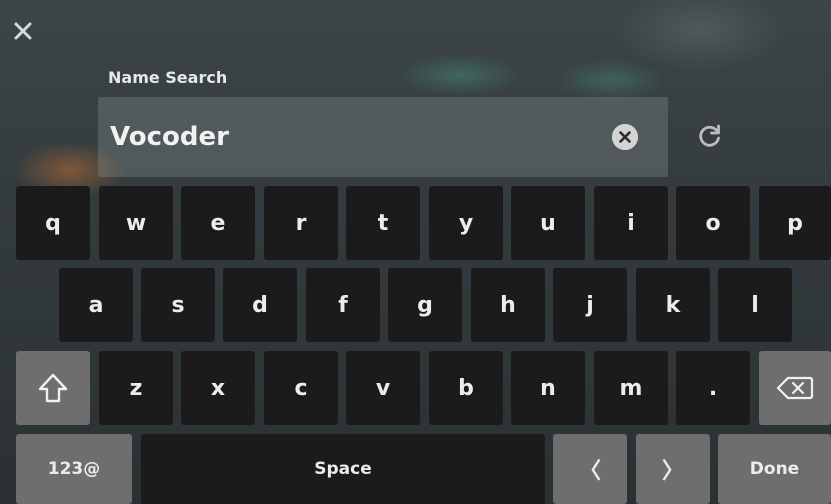 The height and width of the screenshot is (504, 831). What do you see at coordinates (301, 388) in the screenshot?
I see `key-c: c` at bounding box center [301, 388].